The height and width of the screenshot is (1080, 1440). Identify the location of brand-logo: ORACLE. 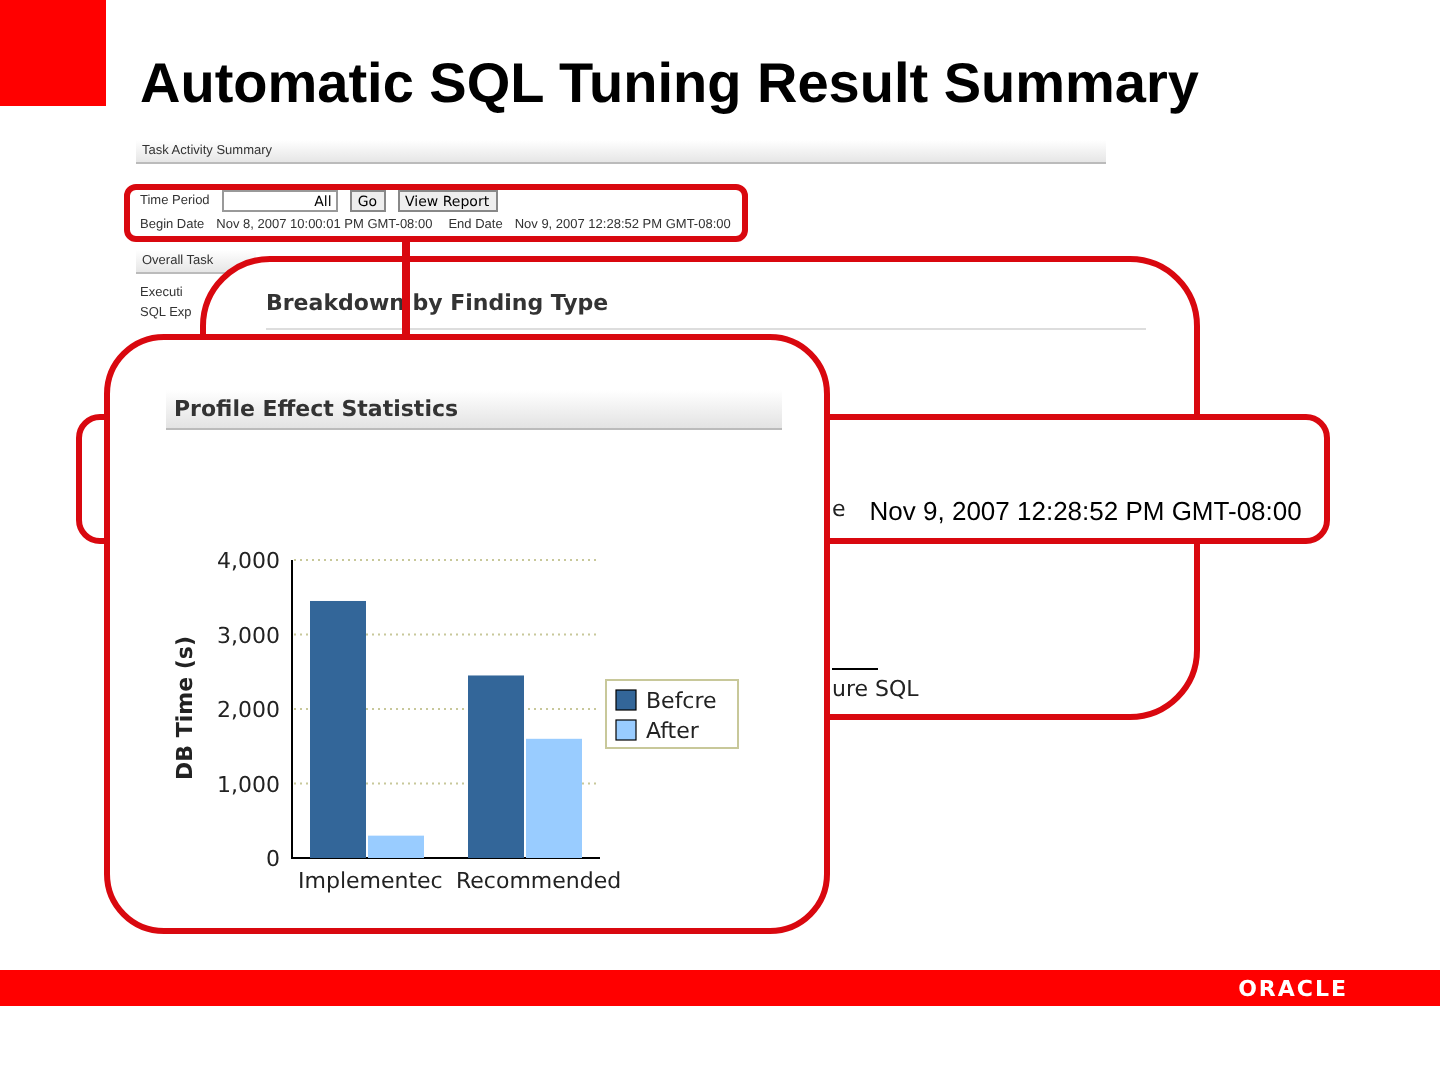
(1293, 988).